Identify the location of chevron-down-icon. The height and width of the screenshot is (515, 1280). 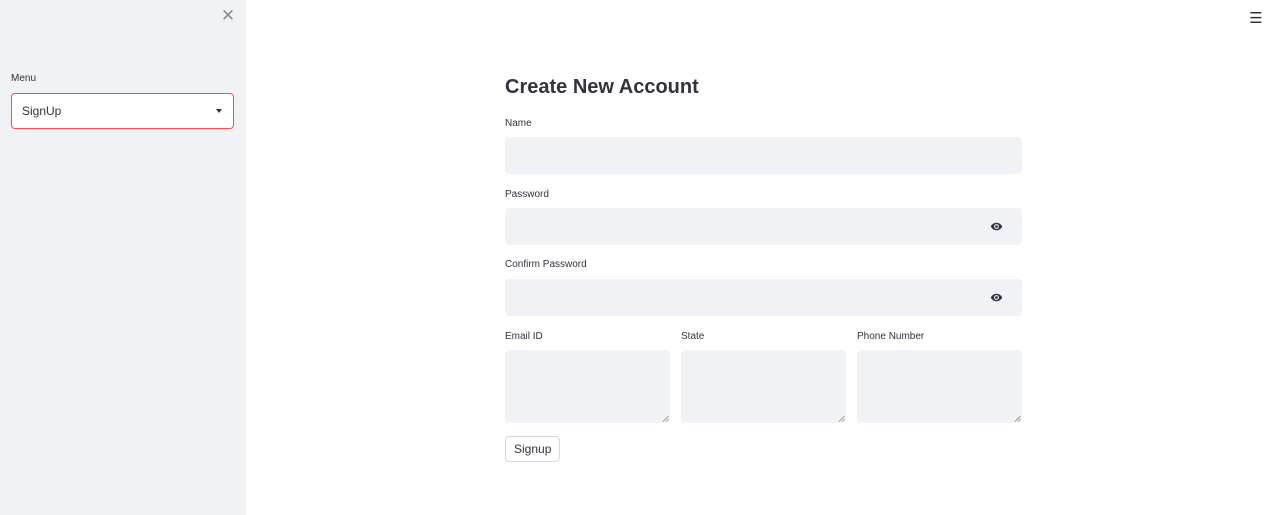
(219, 111).